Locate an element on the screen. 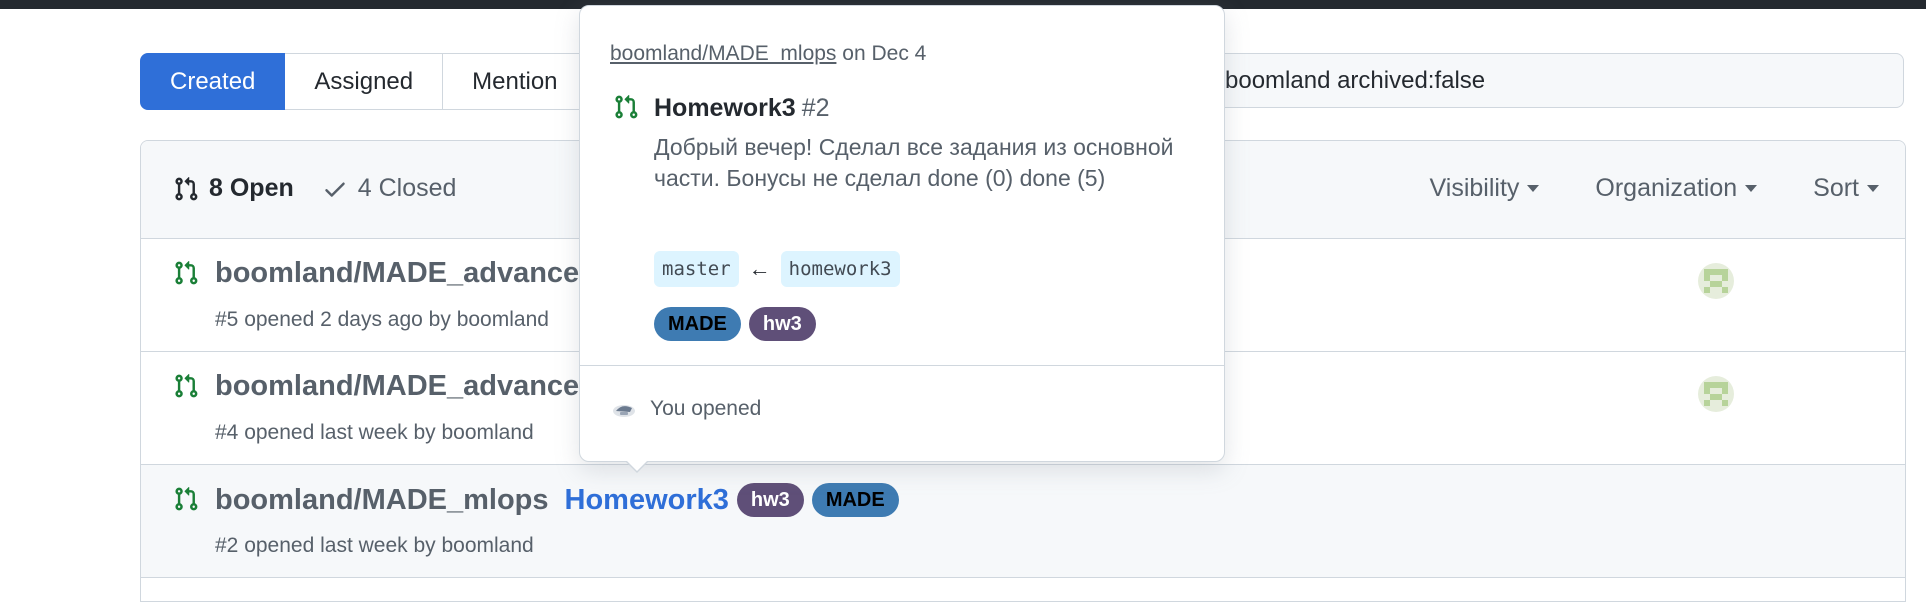  row-meta: #5 opened 2 days ago by boomland is located at coordinates (382, 319).